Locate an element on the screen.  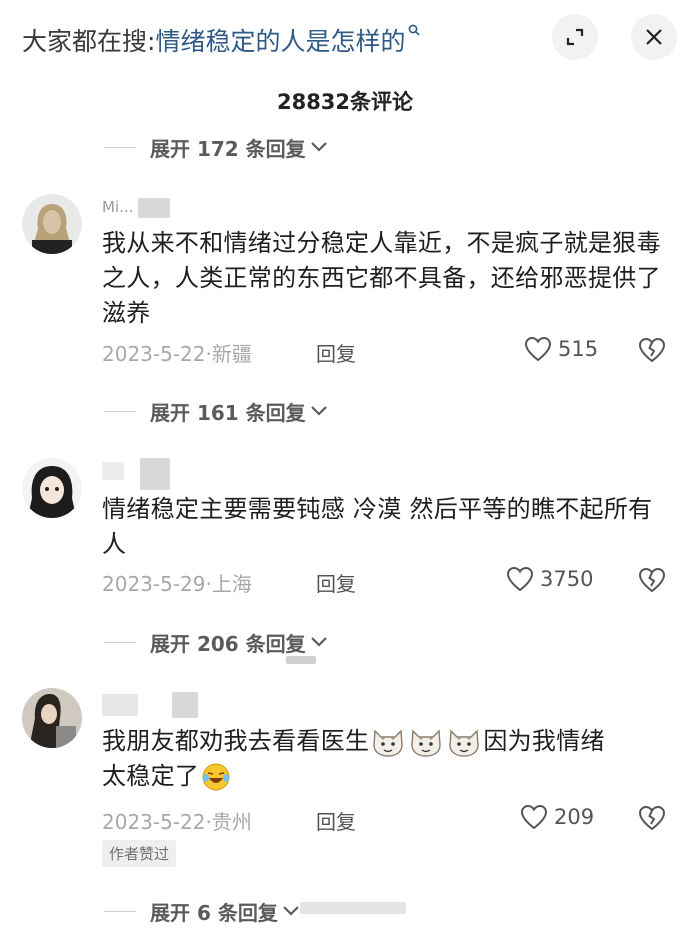
search-term-link: 情绪稳定的人是怎样的 is located at coordinates (280, 41).